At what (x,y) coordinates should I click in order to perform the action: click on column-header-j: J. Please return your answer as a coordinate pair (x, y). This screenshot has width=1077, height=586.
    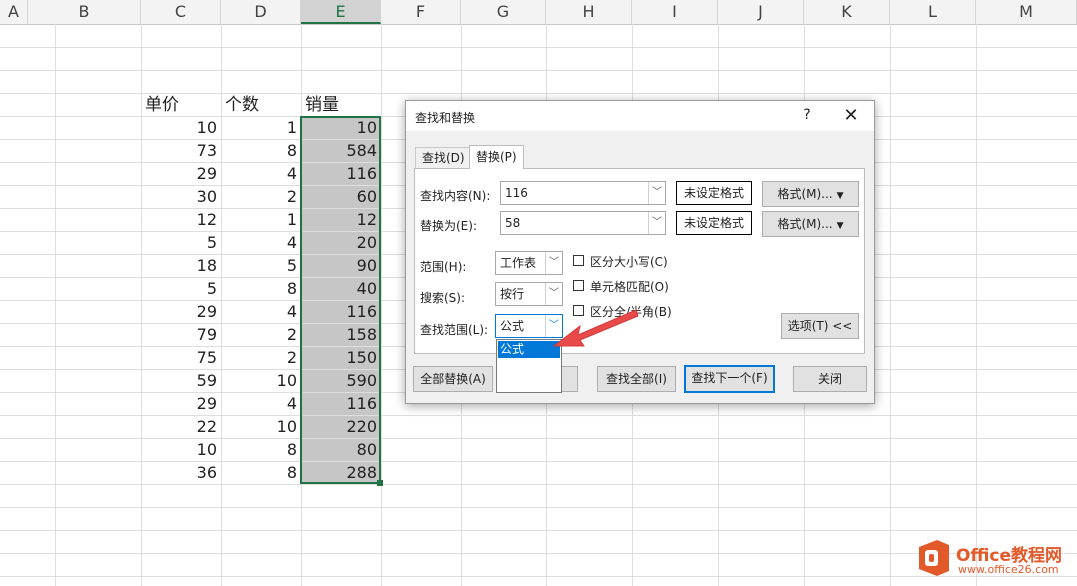
    Looking at the image, I should click on (761, 12).